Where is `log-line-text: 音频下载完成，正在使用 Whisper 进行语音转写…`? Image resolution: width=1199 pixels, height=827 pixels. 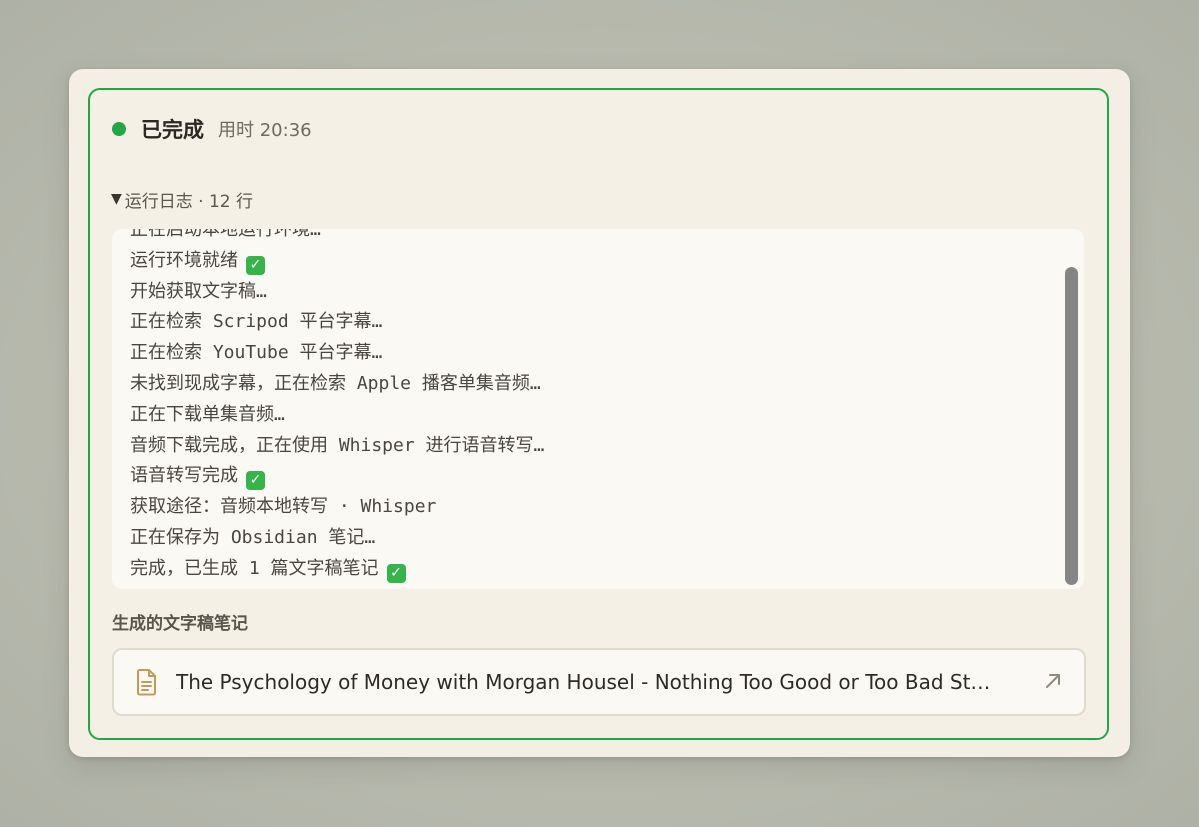 log-line-text: 音频下载完成，正在使用 Whisper 进行语音转写… is located at coordinates (337, 445).